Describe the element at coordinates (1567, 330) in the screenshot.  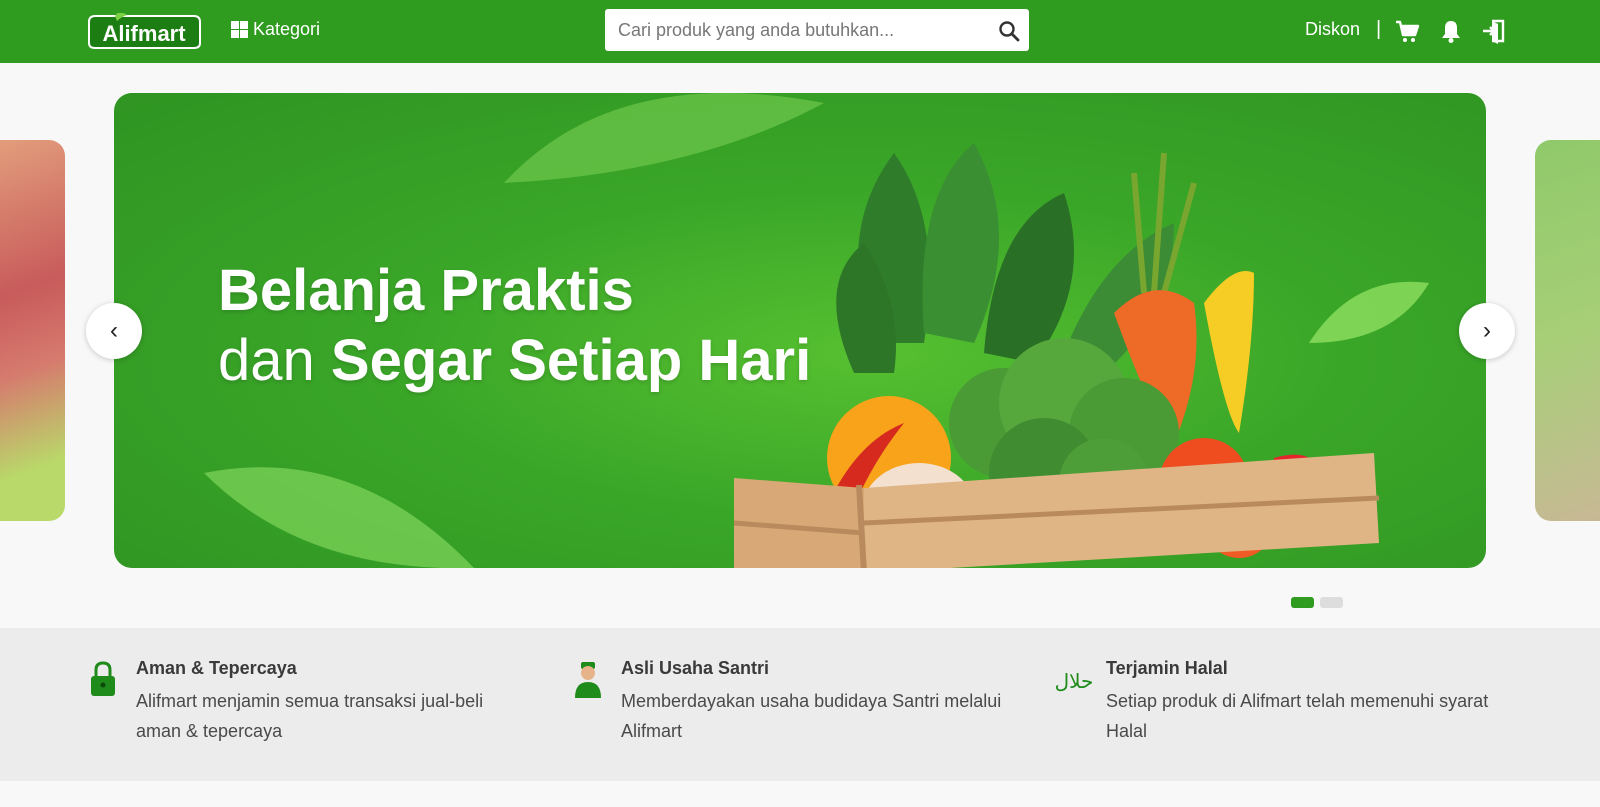
I see `next-slide-preview` at that location.